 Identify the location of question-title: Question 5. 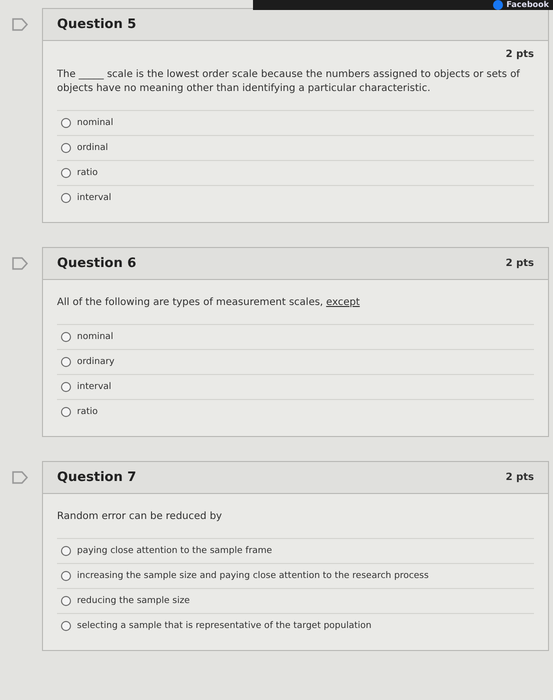
(96, 24).